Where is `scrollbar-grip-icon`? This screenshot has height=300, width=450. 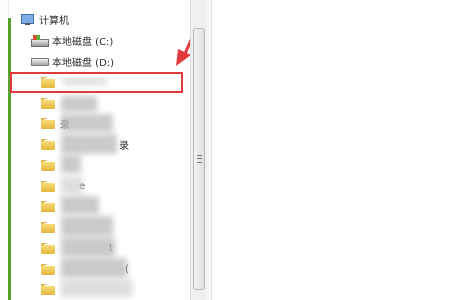
scrollbar-grip-icon is located at coordinates (199, 159).